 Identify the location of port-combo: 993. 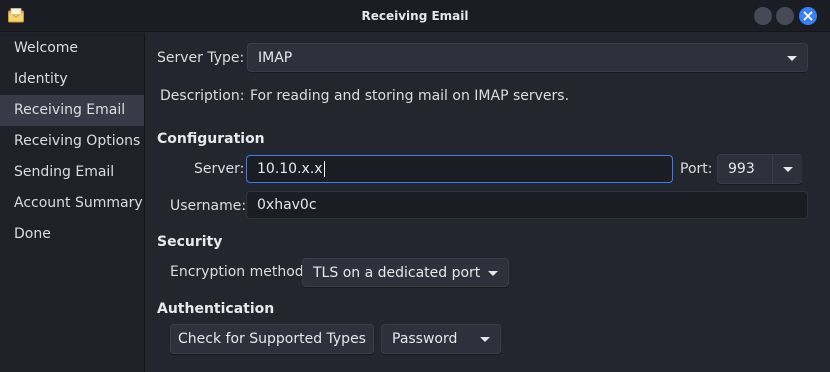
(759, 169).